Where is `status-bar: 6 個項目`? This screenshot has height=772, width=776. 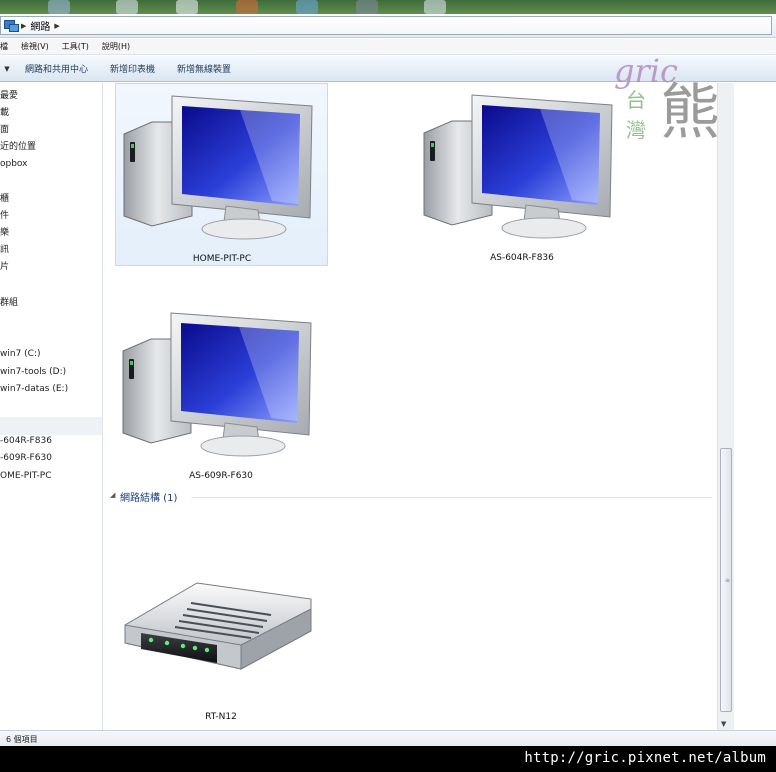 status-bar: 6 個項目 is located at coordinates (388, 738).